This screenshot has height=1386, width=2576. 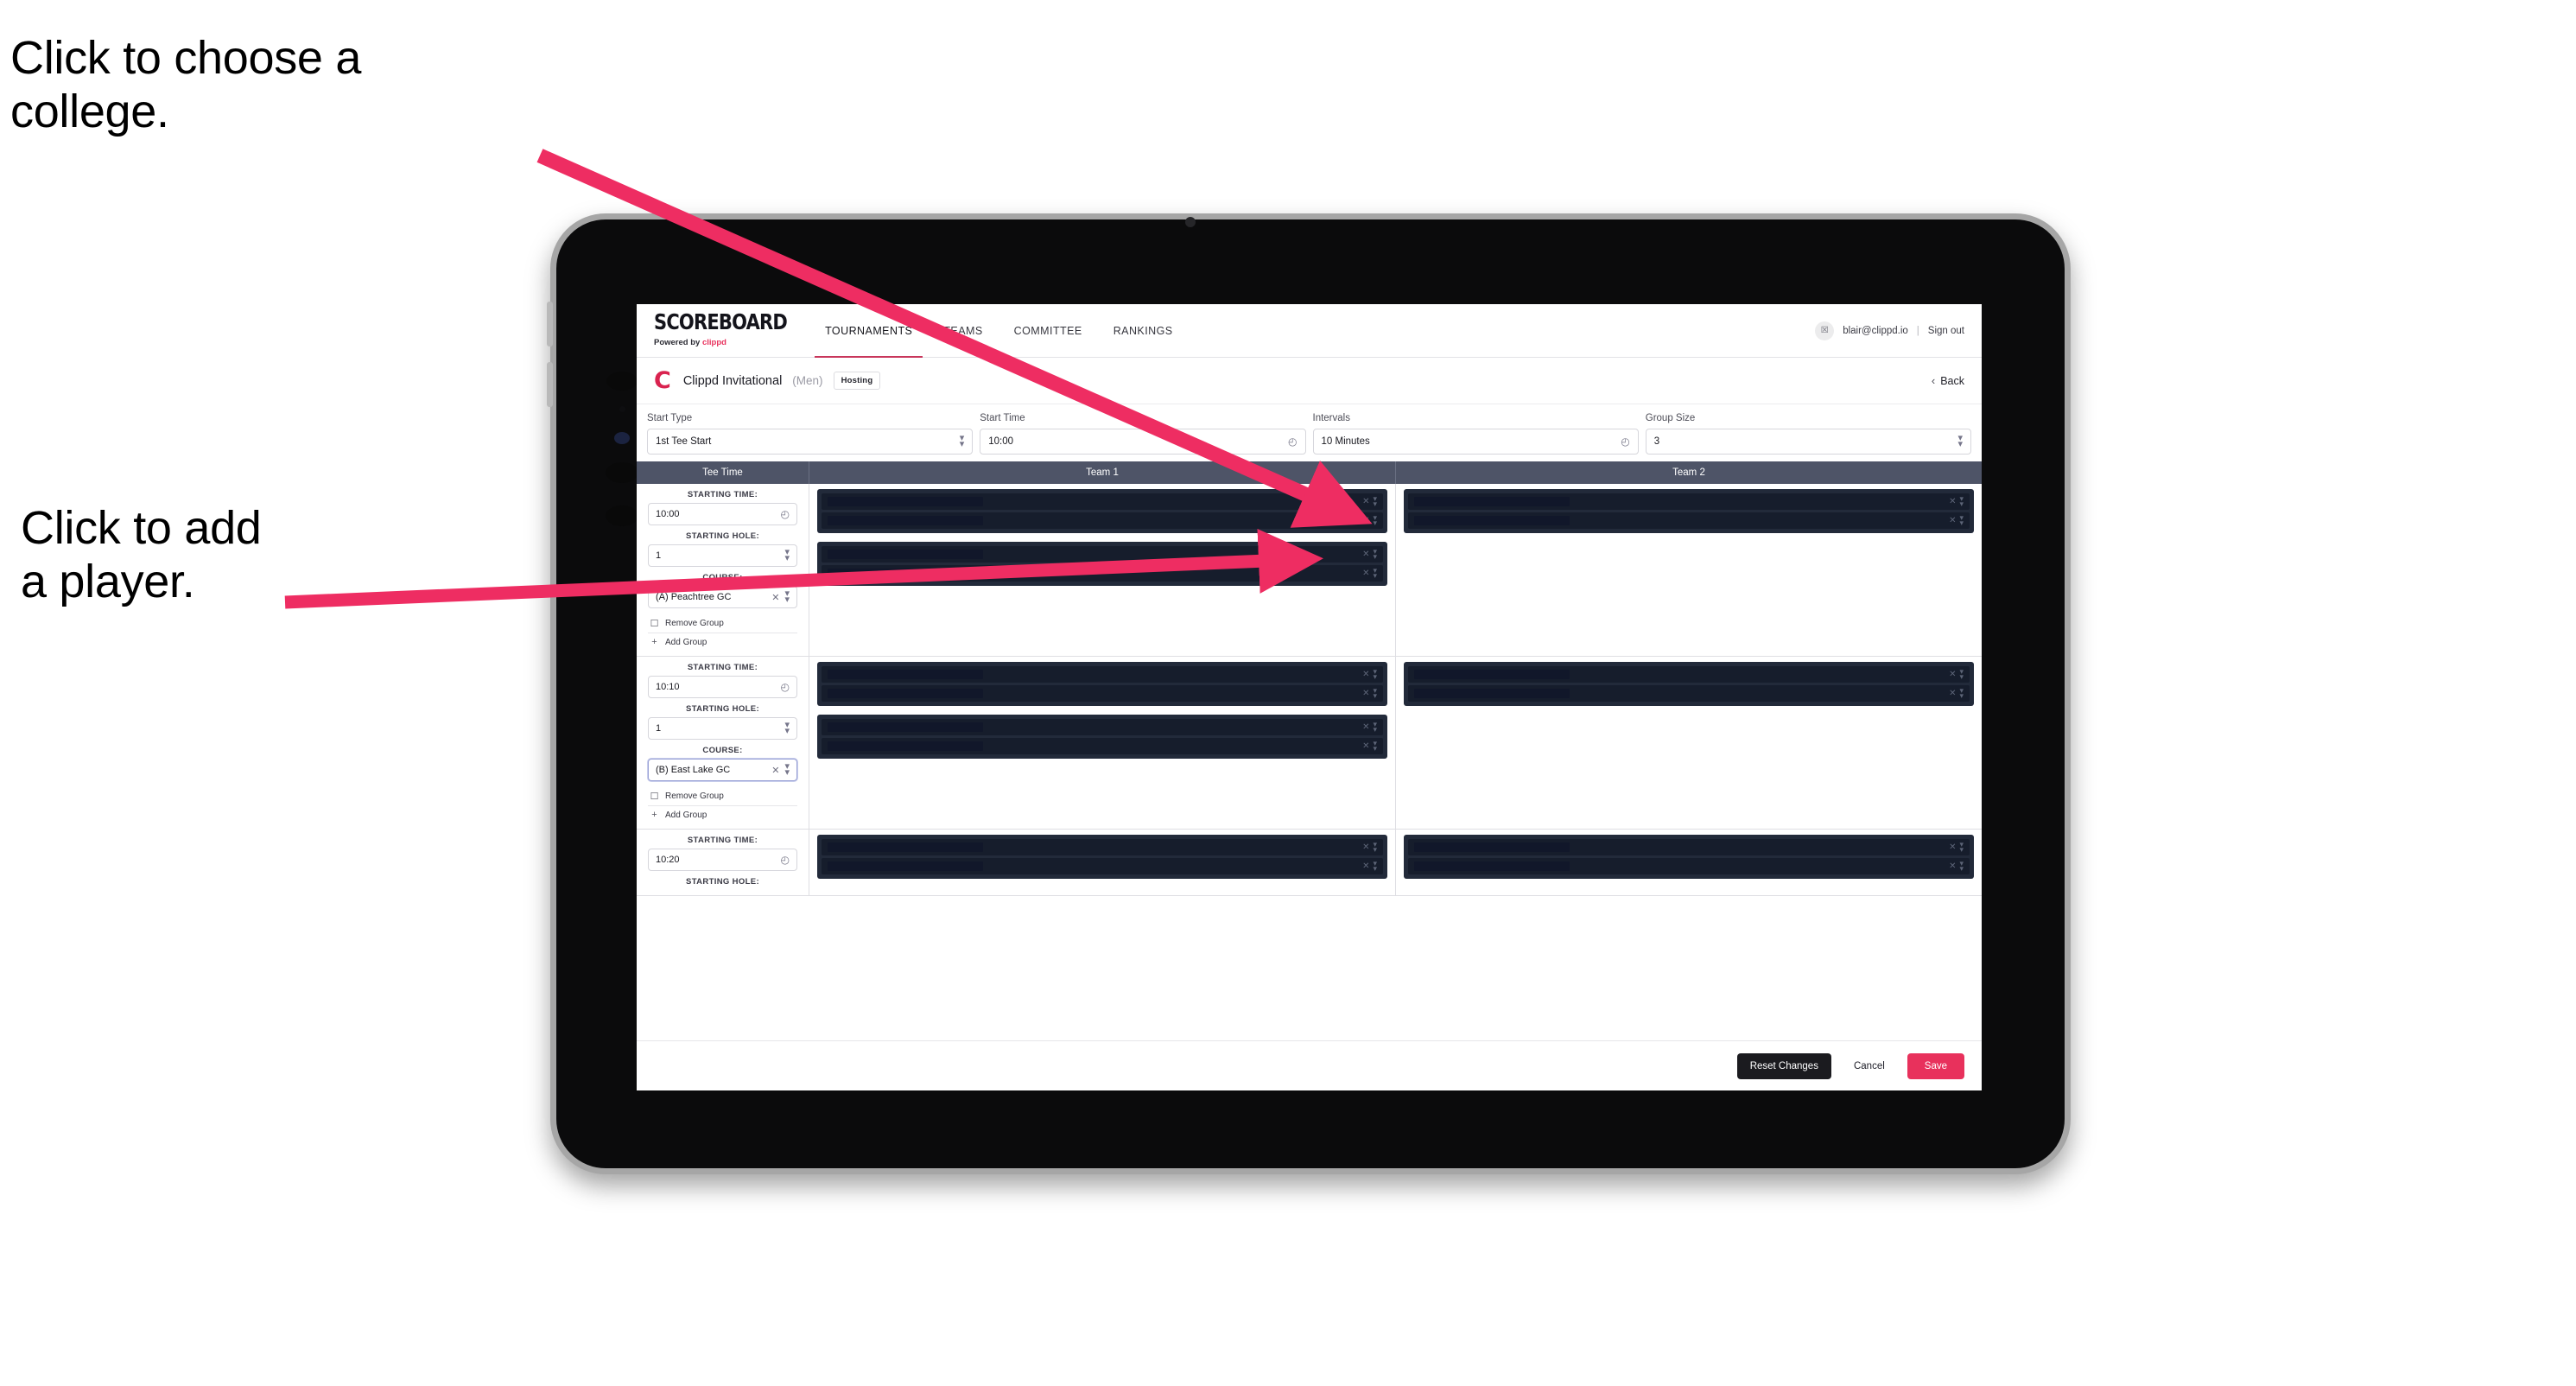 What do you see at coordinates (722, 687) in the screenshot?
I see `starting-time-input: 10:10 ◴` at bounding box center [722, 687].